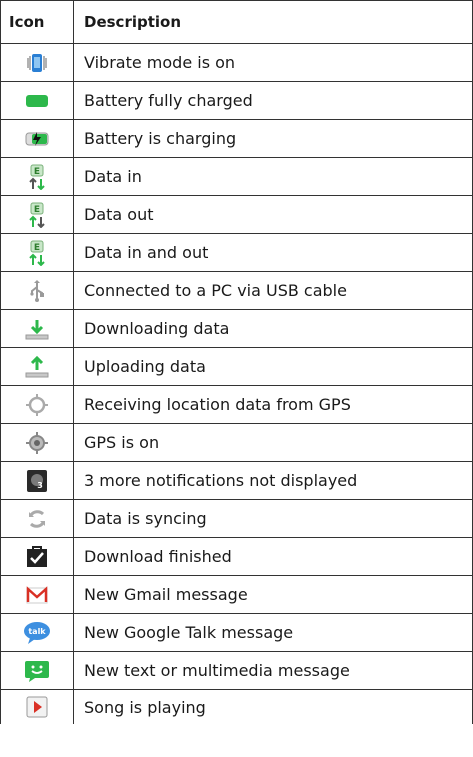 Image resolution: width=473 pixels, height=757 pixels. Describe the element at coordinates (37, 367) in the screenshot. I see `upload-icon` at that location.